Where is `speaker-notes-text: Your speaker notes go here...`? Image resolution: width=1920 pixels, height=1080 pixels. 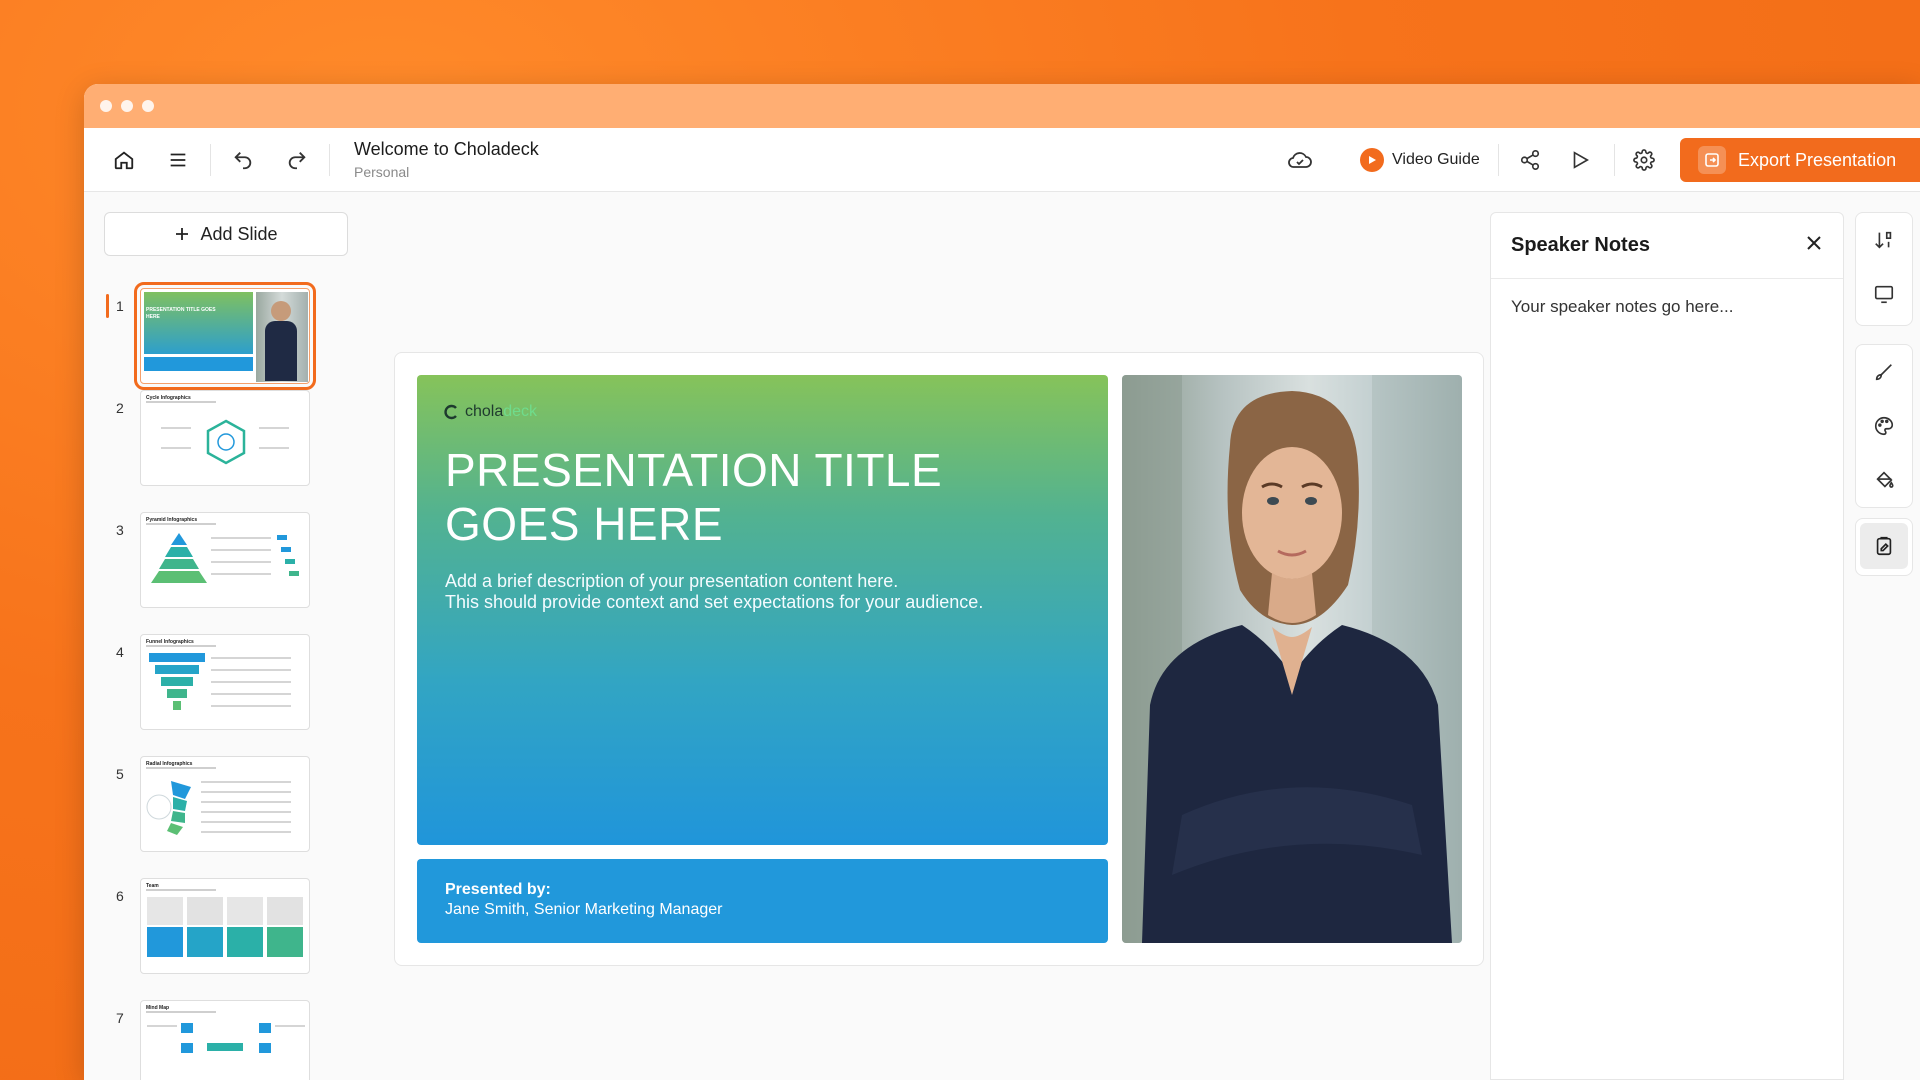
speaker-notes-text: Your speaker notes go here... is located at coordinates (1667, 307).